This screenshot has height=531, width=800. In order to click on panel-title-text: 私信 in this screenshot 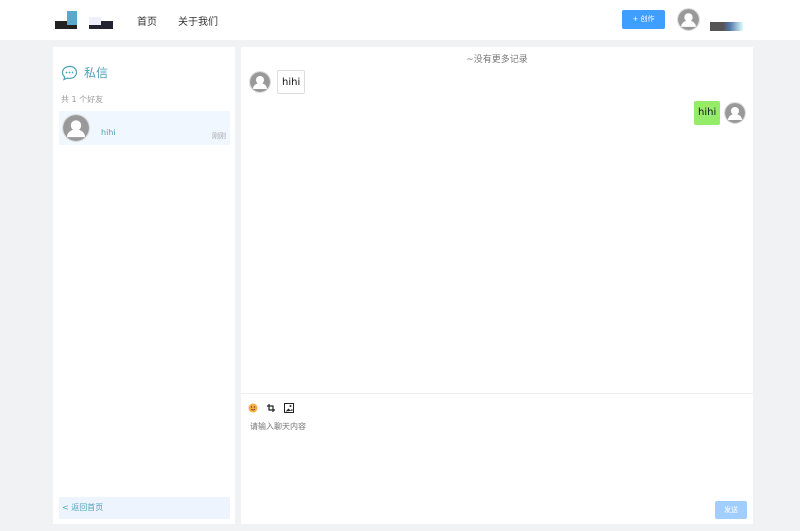, I will do `click(96, 73)`.